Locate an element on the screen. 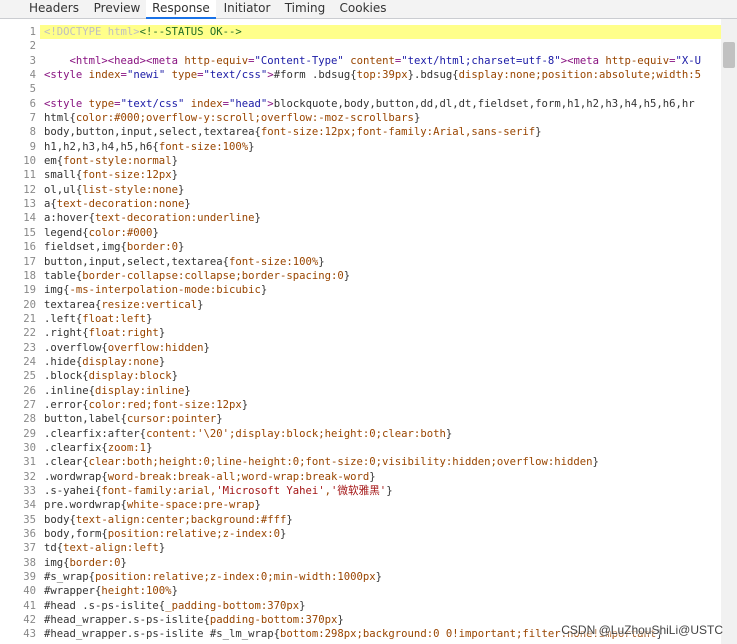 The height and width of the screenshot is (644, 737). code-token: http-equiv is located at coordinates (216, 60).